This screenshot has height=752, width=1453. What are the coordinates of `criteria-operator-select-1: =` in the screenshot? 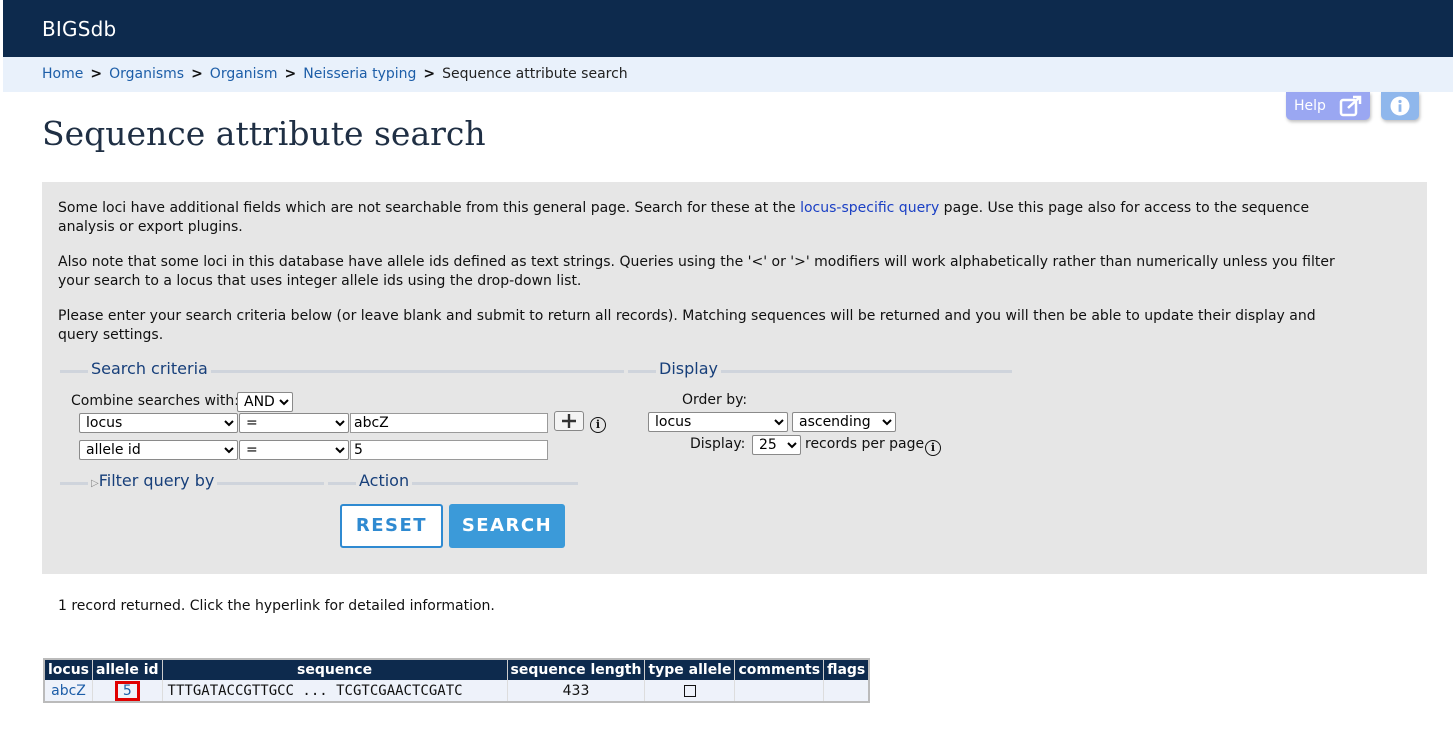 It's located at (294, 423).